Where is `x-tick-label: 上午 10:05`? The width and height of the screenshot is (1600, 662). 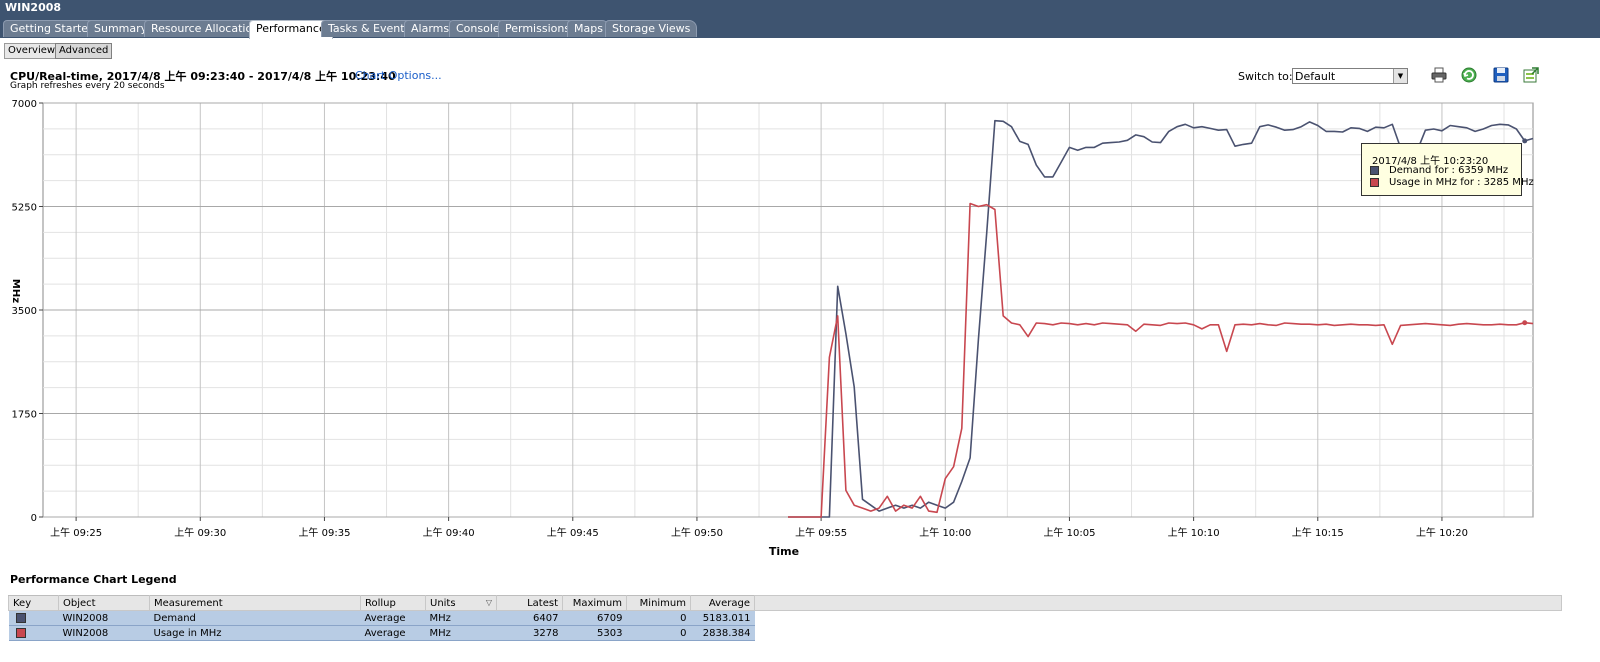 x-tick-label: 上午 10:05 is located at coordinates (1069, 532).